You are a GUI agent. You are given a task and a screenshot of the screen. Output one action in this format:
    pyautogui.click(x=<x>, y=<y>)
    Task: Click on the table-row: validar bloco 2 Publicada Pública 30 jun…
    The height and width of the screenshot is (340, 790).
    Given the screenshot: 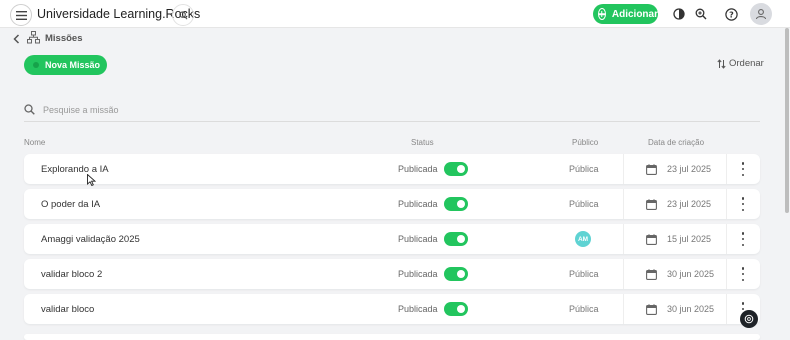 What is the action you would take?
    pyautogui.click(x=392, y=274)
    